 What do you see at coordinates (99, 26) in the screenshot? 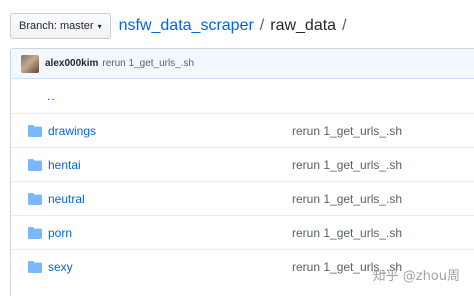
I see `chevron-down-icon: ▾` at bounding box center [99, 26].